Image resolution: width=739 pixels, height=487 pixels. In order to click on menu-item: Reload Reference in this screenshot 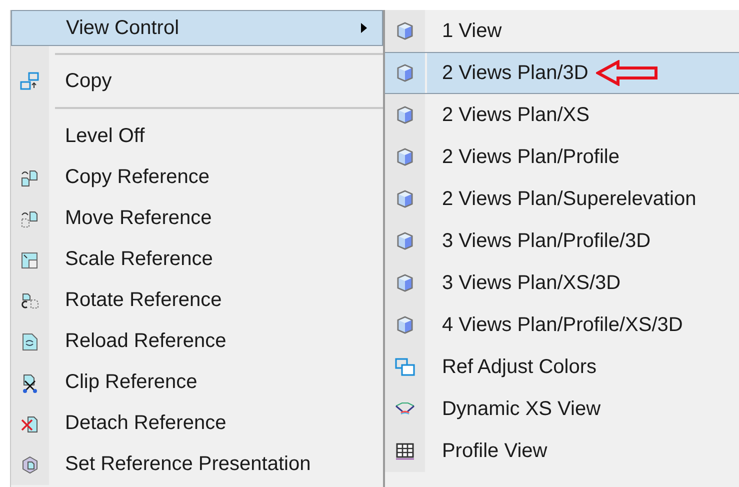, I will do `click(197, 341)`.